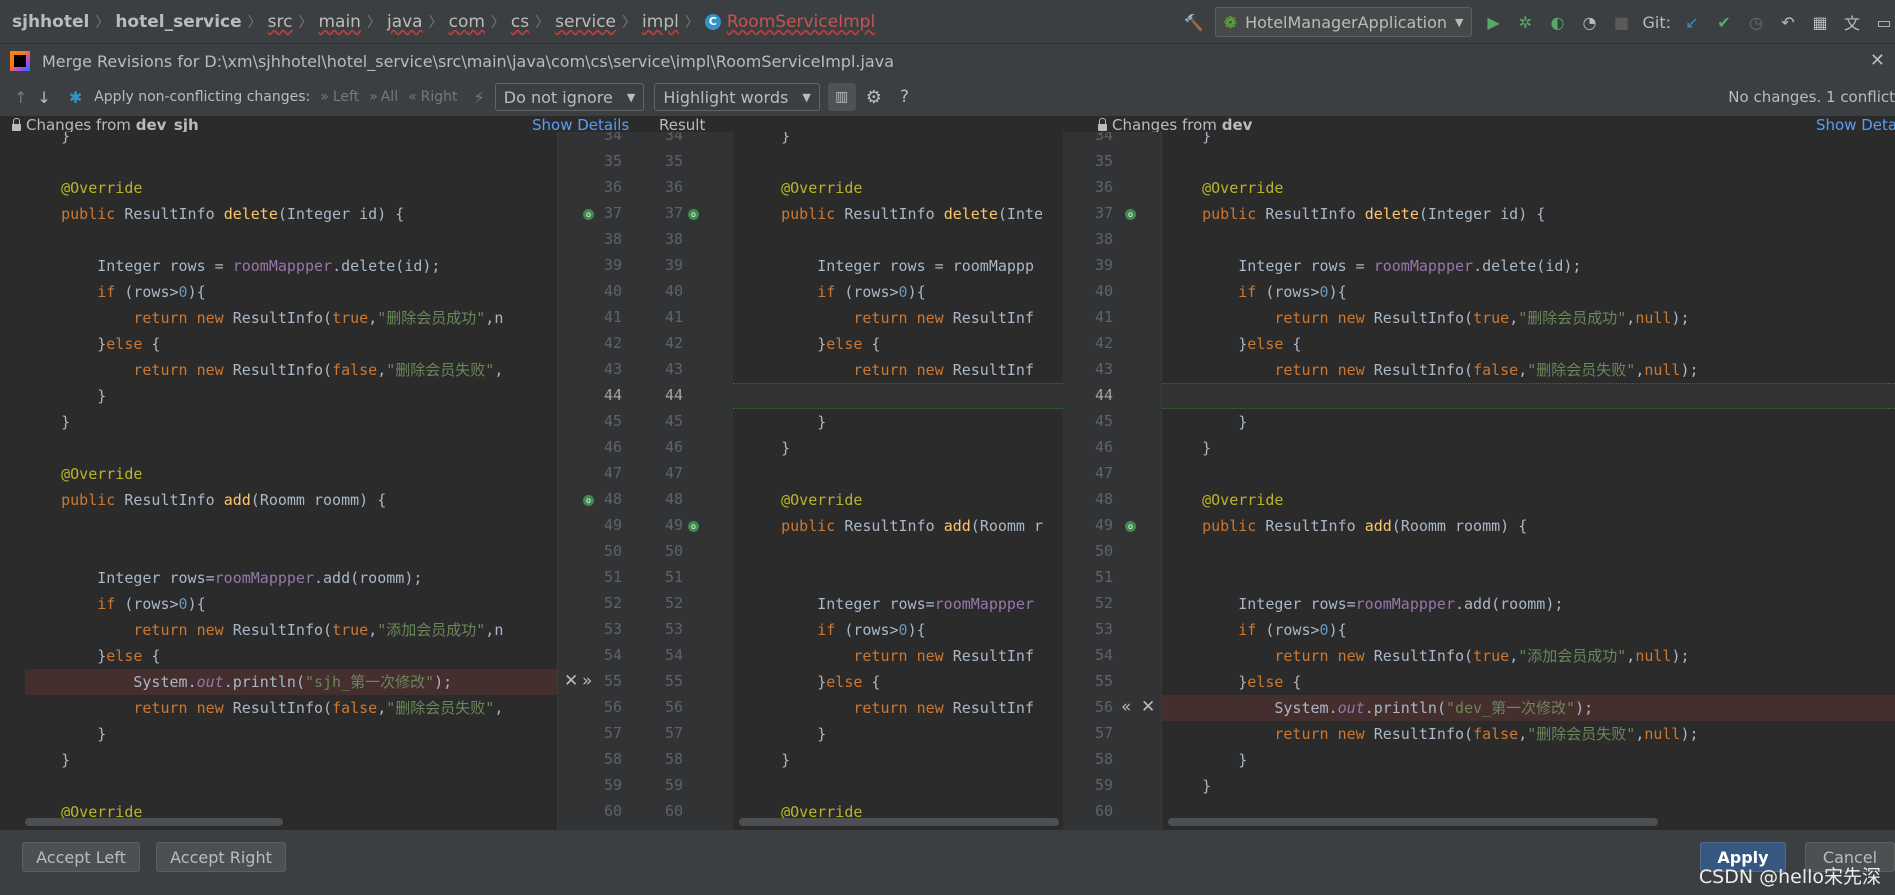 The image size is (1895, 895). Describe the element at coordinates (520, 22) in the screenshot. I see `breadcrumb-item: cs` at that location.